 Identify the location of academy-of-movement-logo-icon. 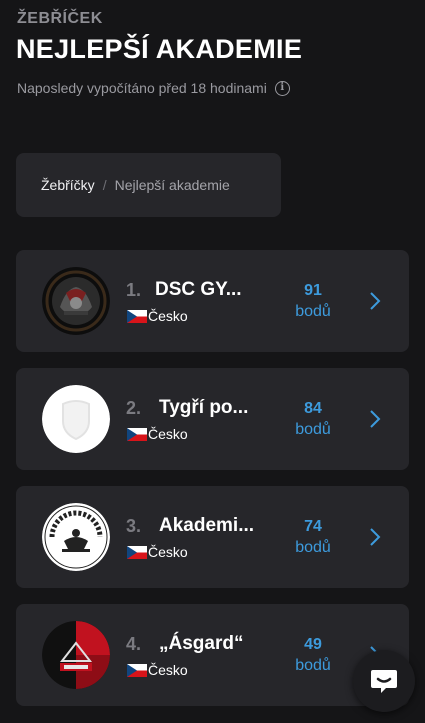
(76, 537).